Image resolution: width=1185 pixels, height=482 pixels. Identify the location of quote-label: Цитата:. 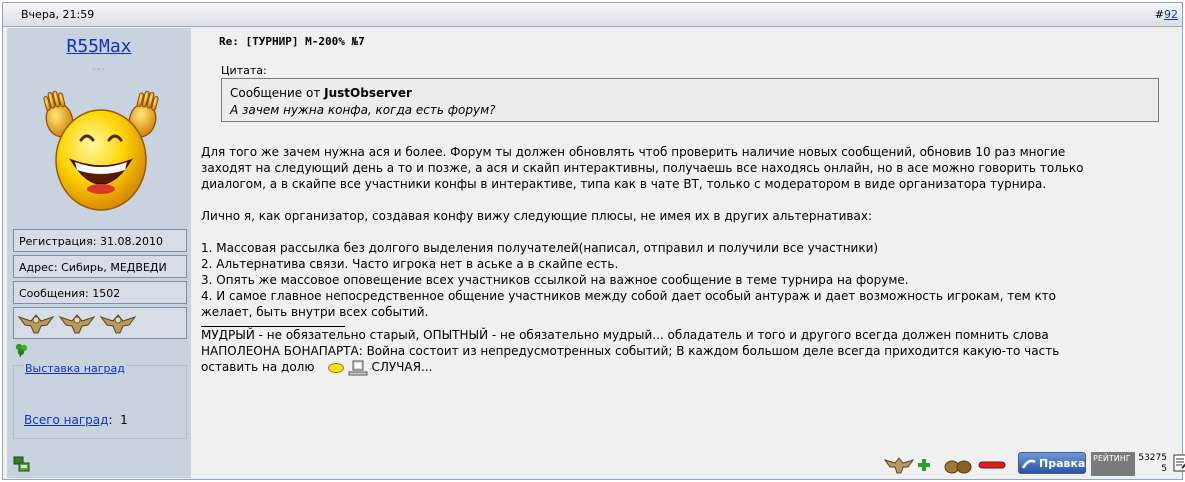
(244, 70).